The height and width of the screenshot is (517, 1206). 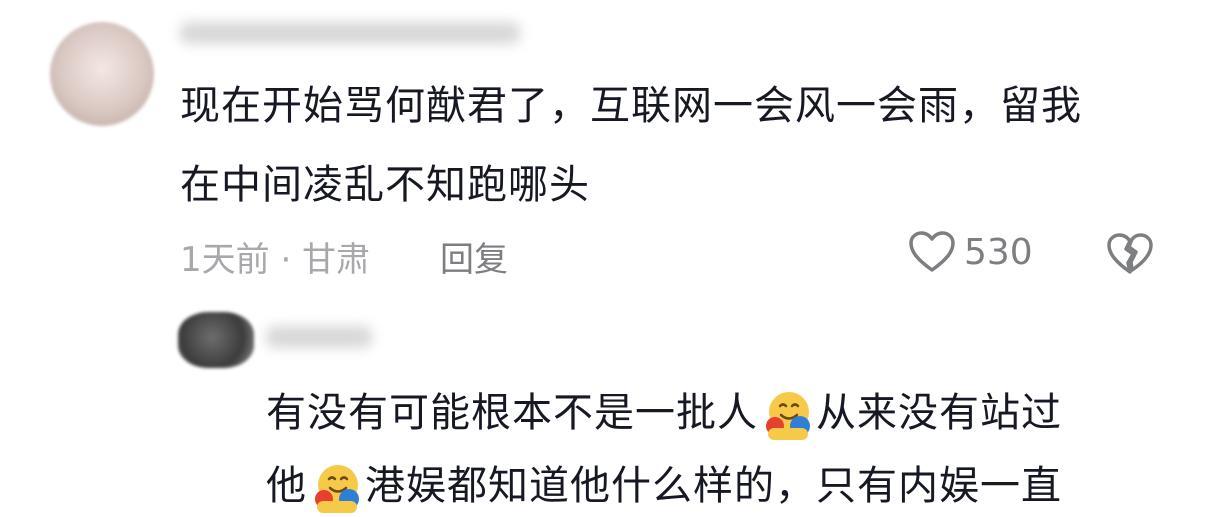 What do you see at coordinates (631, 106) in the screenshot?
I see `comment-text-line: 现在开始骂何猷君了，互联网一会风一会雨，留我` at bounding box center [631, 106].